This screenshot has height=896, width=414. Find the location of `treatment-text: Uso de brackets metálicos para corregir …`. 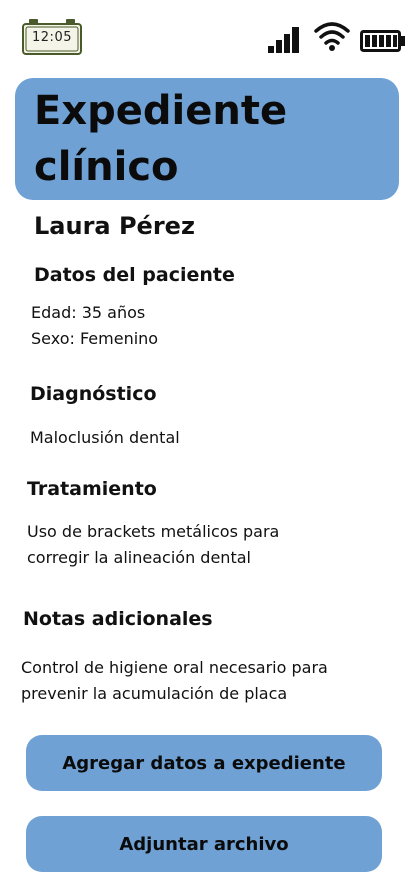

treatment-text: Uso de brackets metálicos para corregir … is located at coordinates (153, 545).